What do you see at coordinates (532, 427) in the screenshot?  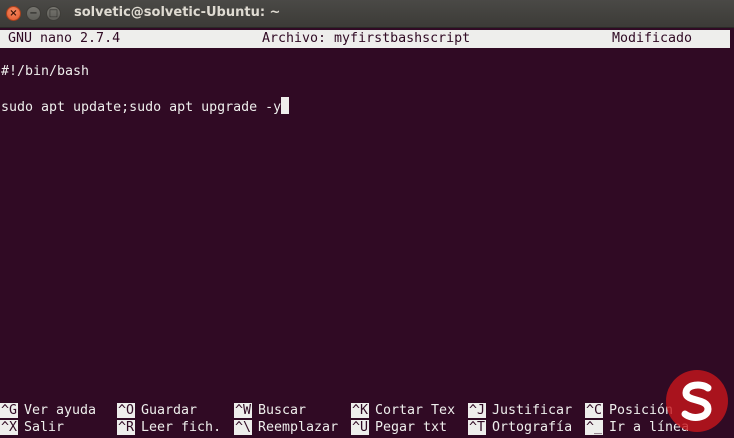 I see `shortcut-label: Ortografía` at bounding box center [532, 427].